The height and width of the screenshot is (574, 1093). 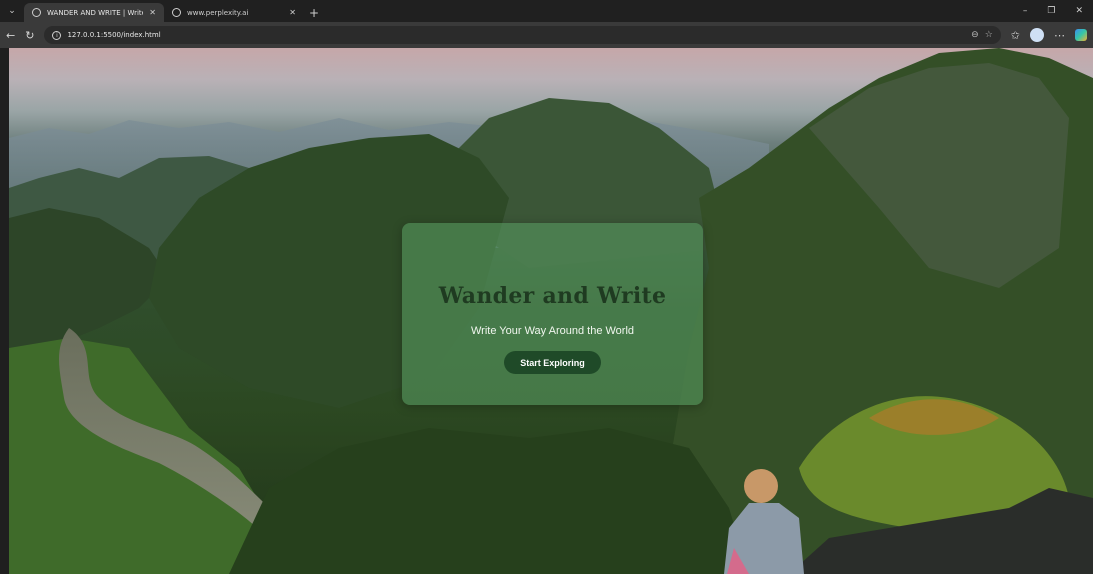 I want to click on window-controls: – ❐ ✕, so click(x=1058, y=11).